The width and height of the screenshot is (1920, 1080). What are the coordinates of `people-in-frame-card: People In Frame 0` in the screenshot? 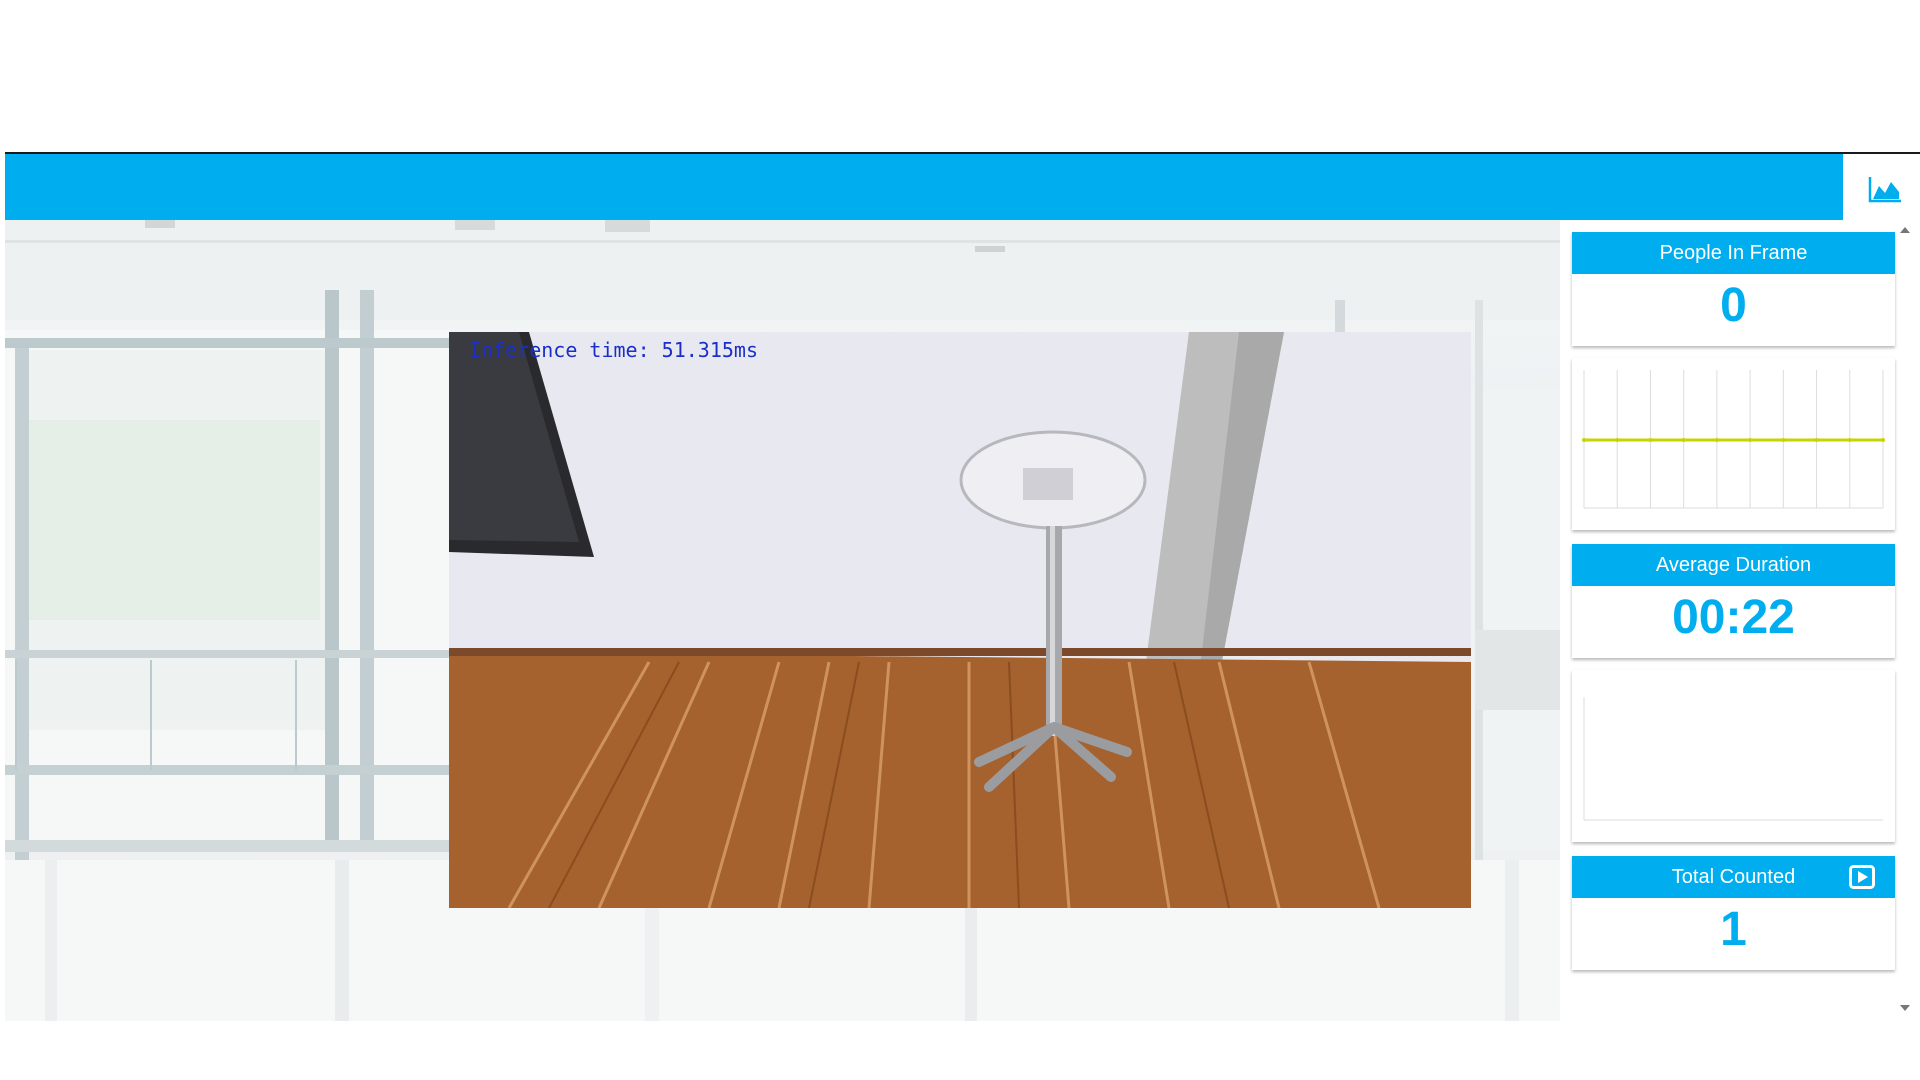 It's located at (1733, 289).